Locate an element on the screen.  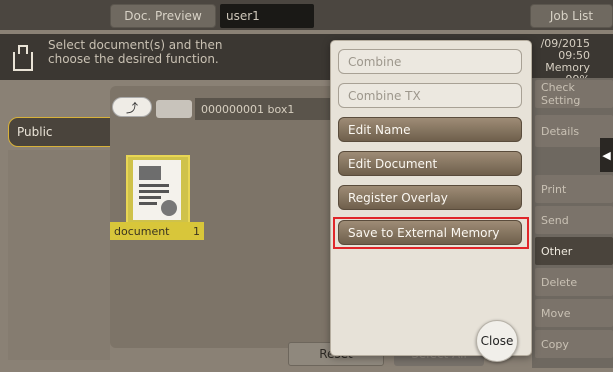
user-name: user1 is located at coordinates (267, 16).